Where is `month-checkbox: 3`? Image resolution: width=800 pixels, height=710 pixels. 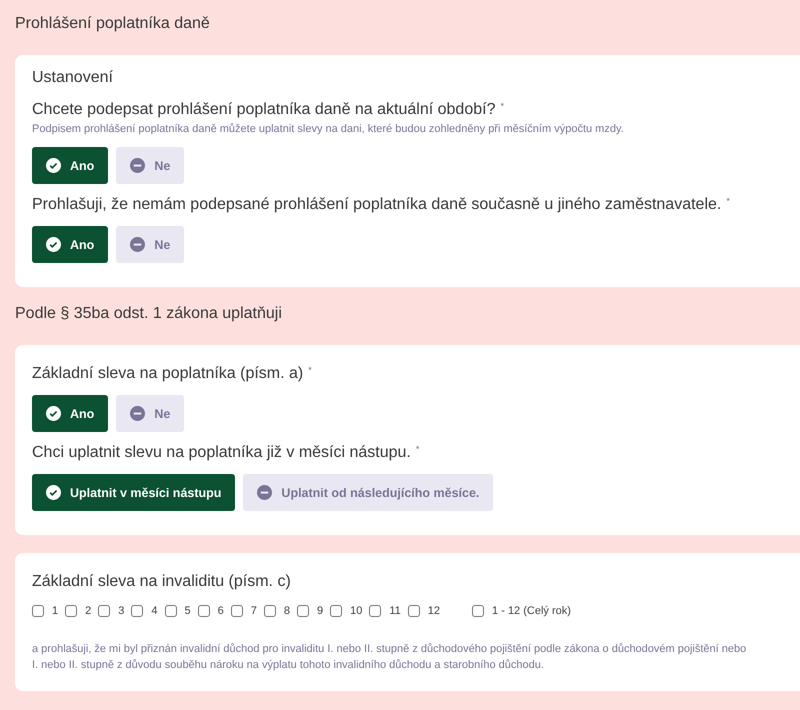
month-checkbox: 3 is located at coordinates (111, 611).